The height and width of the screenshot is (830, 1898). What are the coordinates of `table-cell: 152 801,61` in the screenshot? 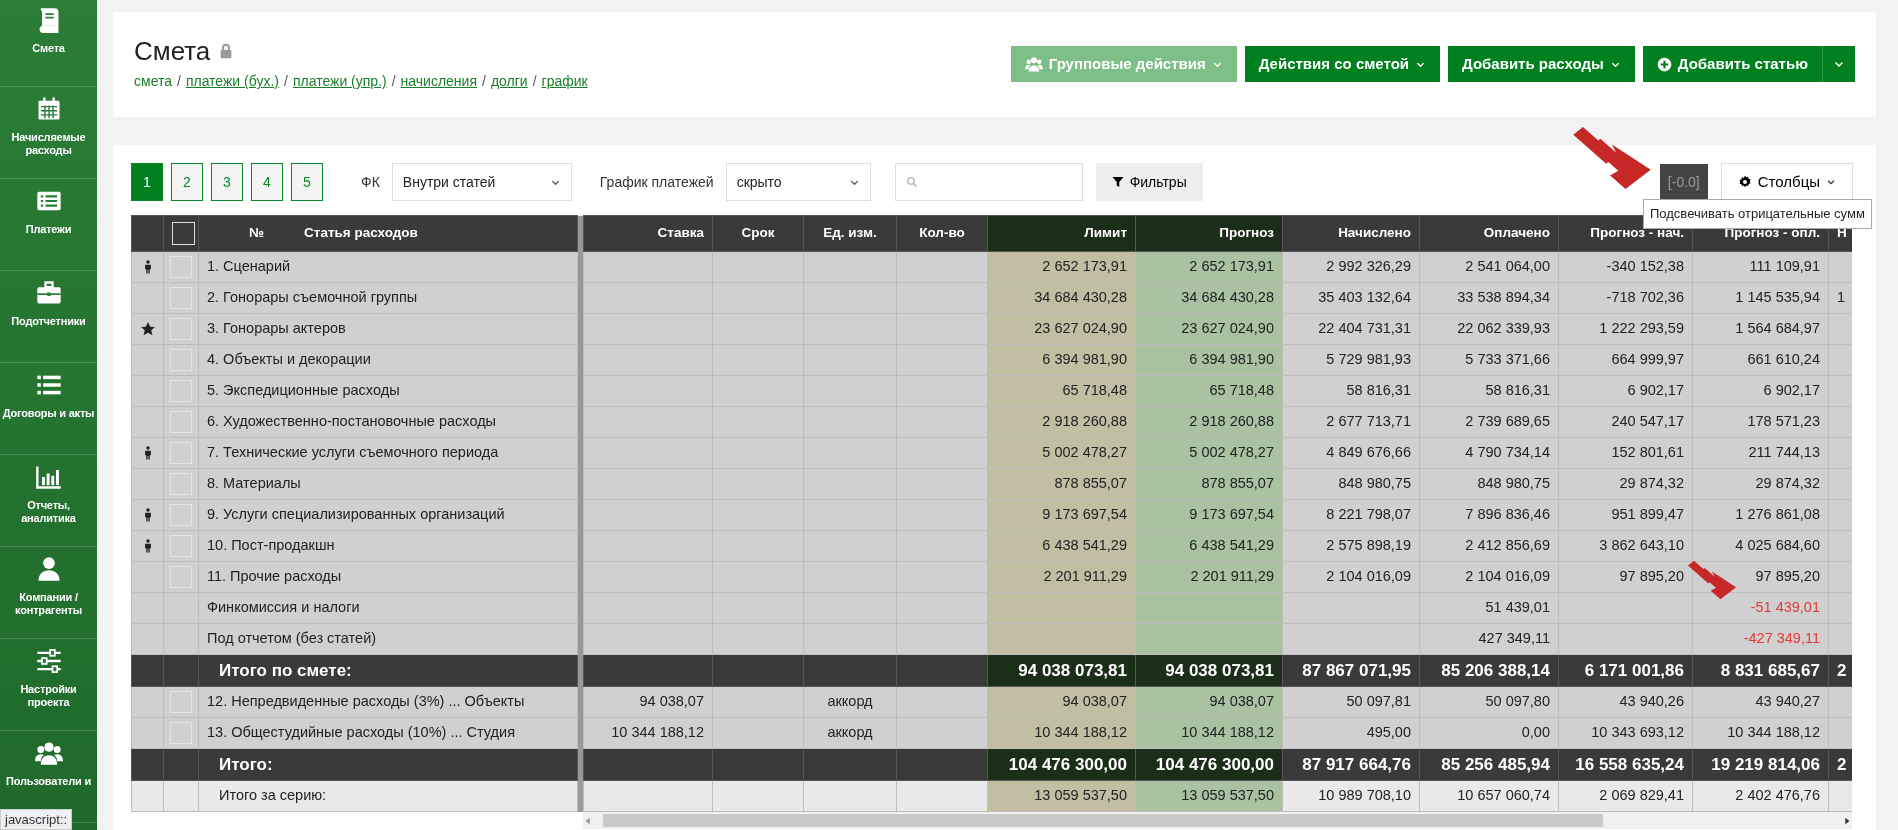 It's located at (1625, 453).